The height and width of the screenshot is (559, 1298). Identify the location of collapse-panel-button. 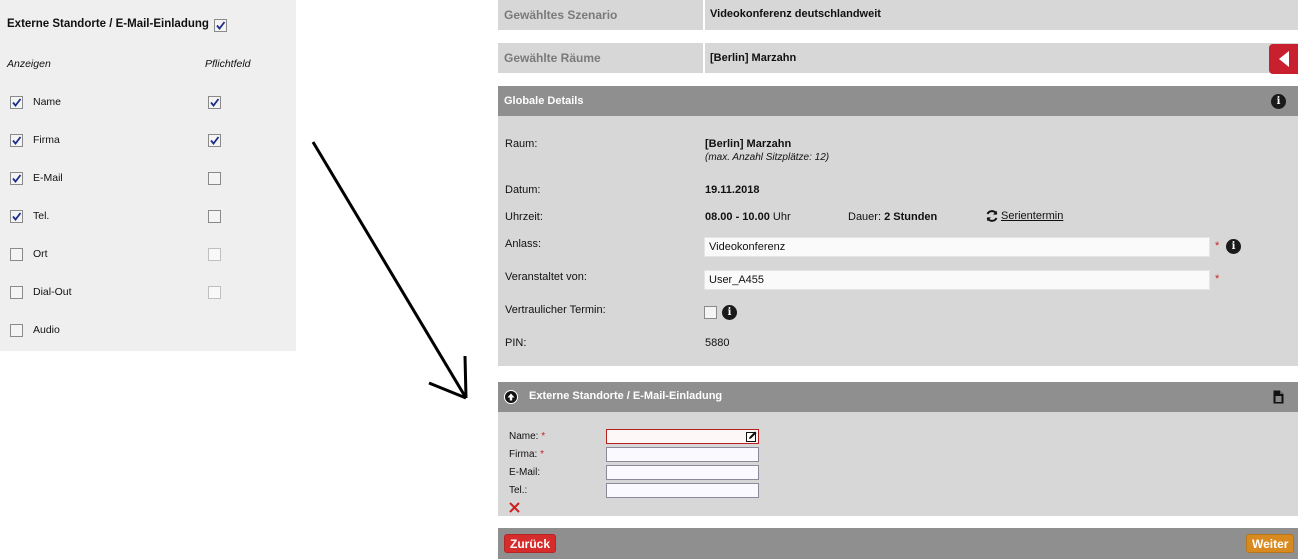
(1283, 59).